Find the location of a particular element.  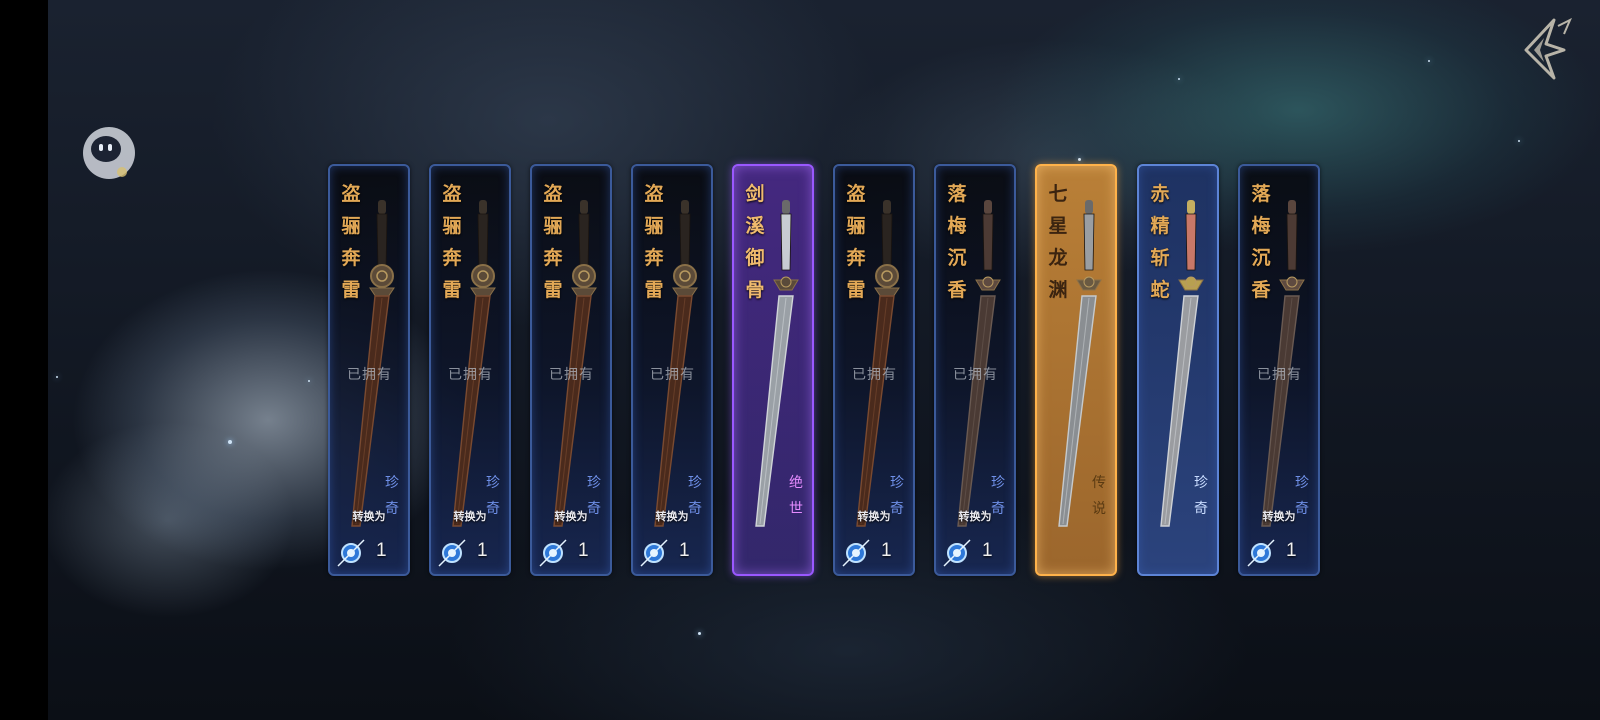

sword-card: 剑溪御骨绝世 is located at coordinates (773, 370).